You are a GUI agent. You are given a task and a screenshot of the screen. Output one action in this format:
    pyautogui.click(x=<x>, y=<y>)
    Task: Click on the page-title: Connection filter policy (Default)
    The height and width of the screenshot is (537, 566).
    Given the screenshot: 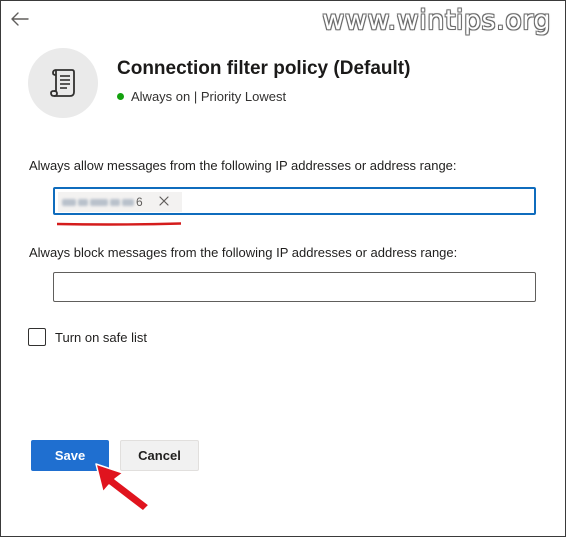 What is the action you would take?
    pyautogui.click(x=264, y=68)
    